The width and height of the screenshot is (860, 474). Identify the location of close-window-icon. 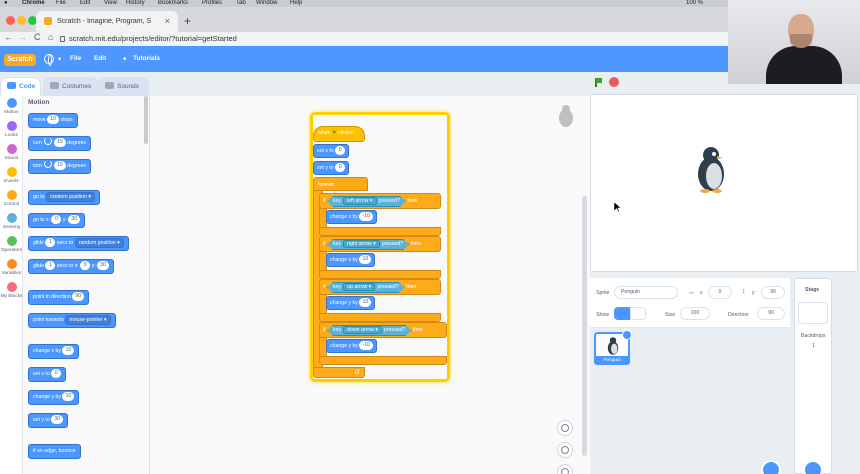
(10, 20).